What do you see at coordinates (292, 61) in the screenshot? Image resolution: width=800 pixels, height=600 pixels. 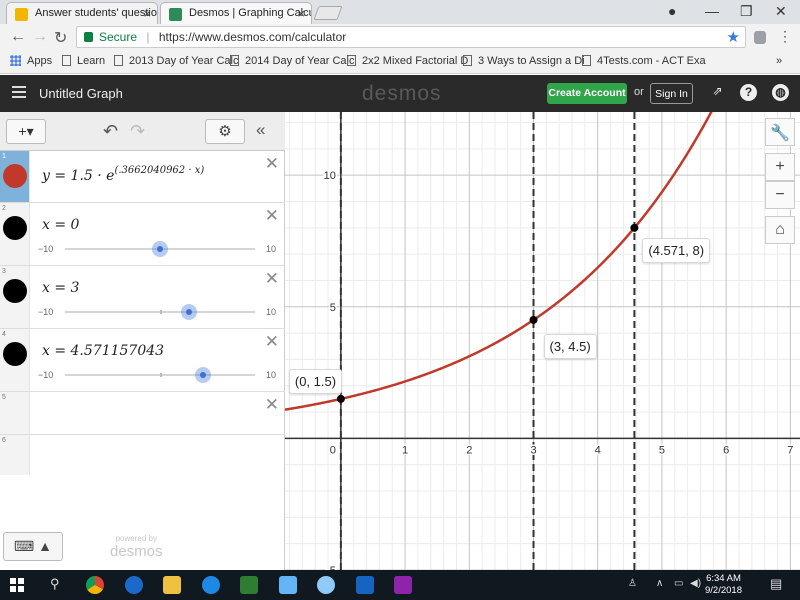 I see `bookmark-2014-day-of-year: 2014 Day of Year Calc` at bounding box center [292, 61].